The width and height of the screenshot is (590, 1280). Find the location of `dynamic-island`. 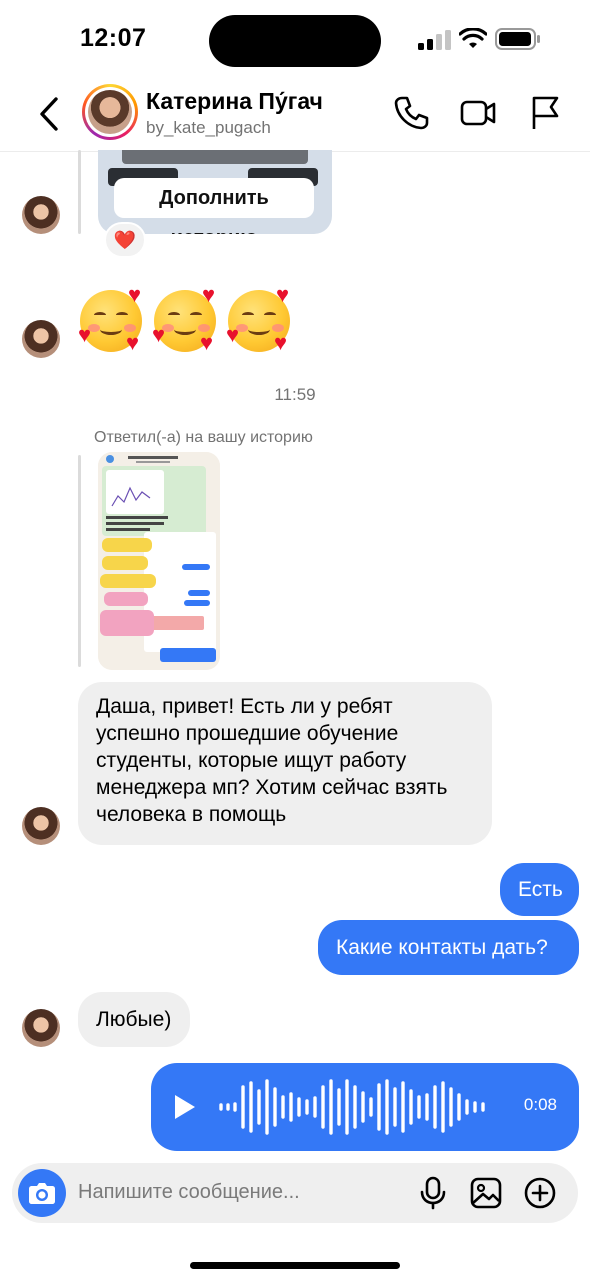

dynamic-island is located at coordinates (295, 41).